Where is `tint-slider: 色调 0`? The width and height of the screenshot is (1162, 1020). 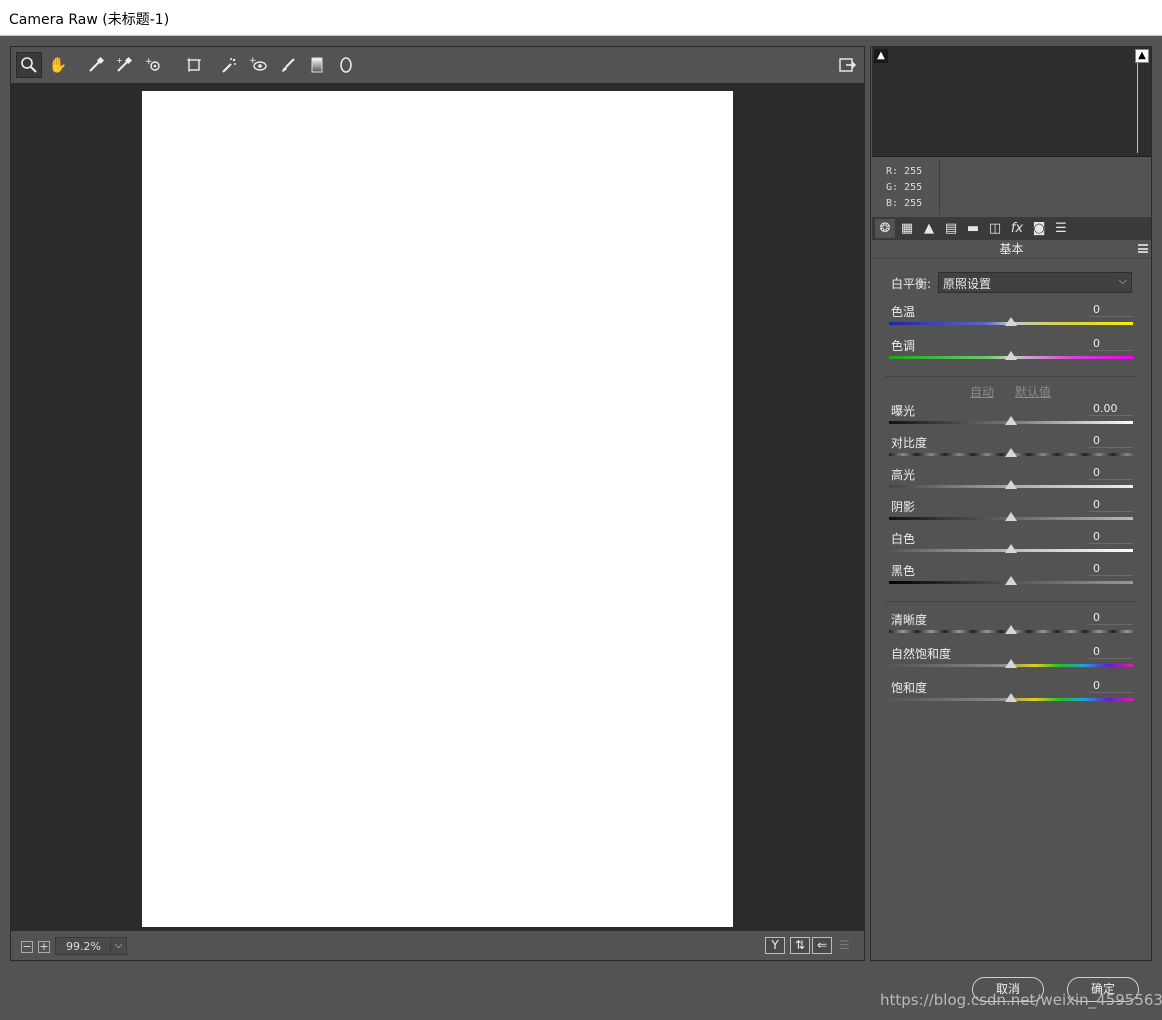
tint-slider: 色调 0 is located at coordinates (1011, 352).